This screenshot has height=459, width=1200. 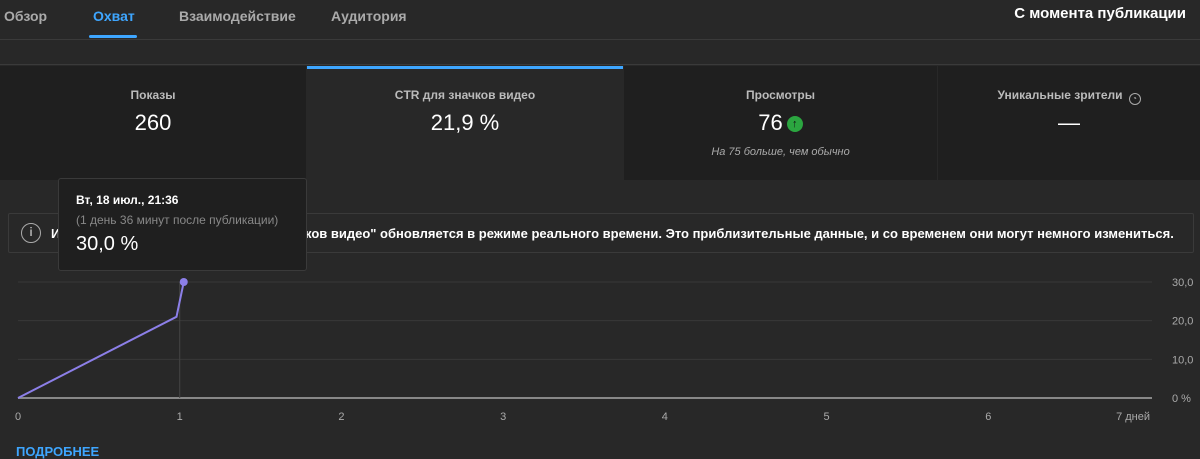 I want to click on y-tick-label: 20,0, so click(x=1182, y=322).